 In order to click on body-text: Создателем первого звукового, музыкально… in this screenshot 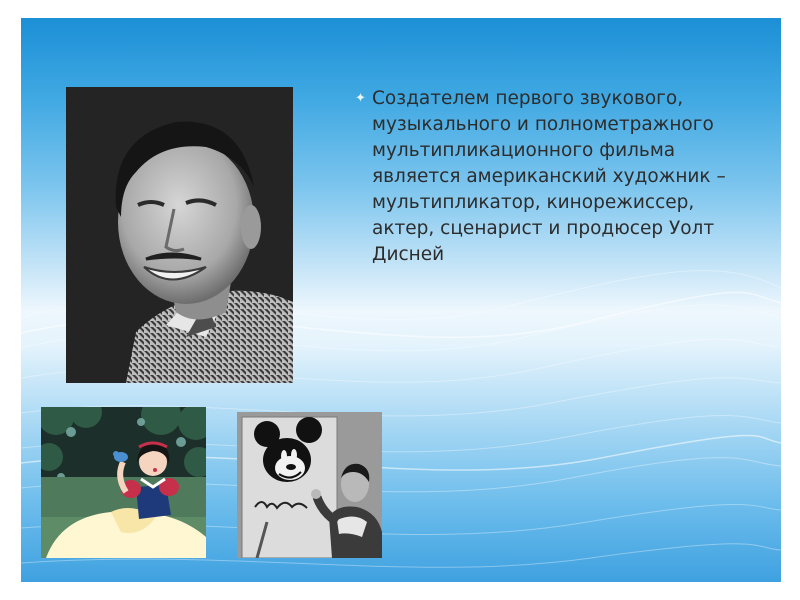, I will do `click(549, 176)`.